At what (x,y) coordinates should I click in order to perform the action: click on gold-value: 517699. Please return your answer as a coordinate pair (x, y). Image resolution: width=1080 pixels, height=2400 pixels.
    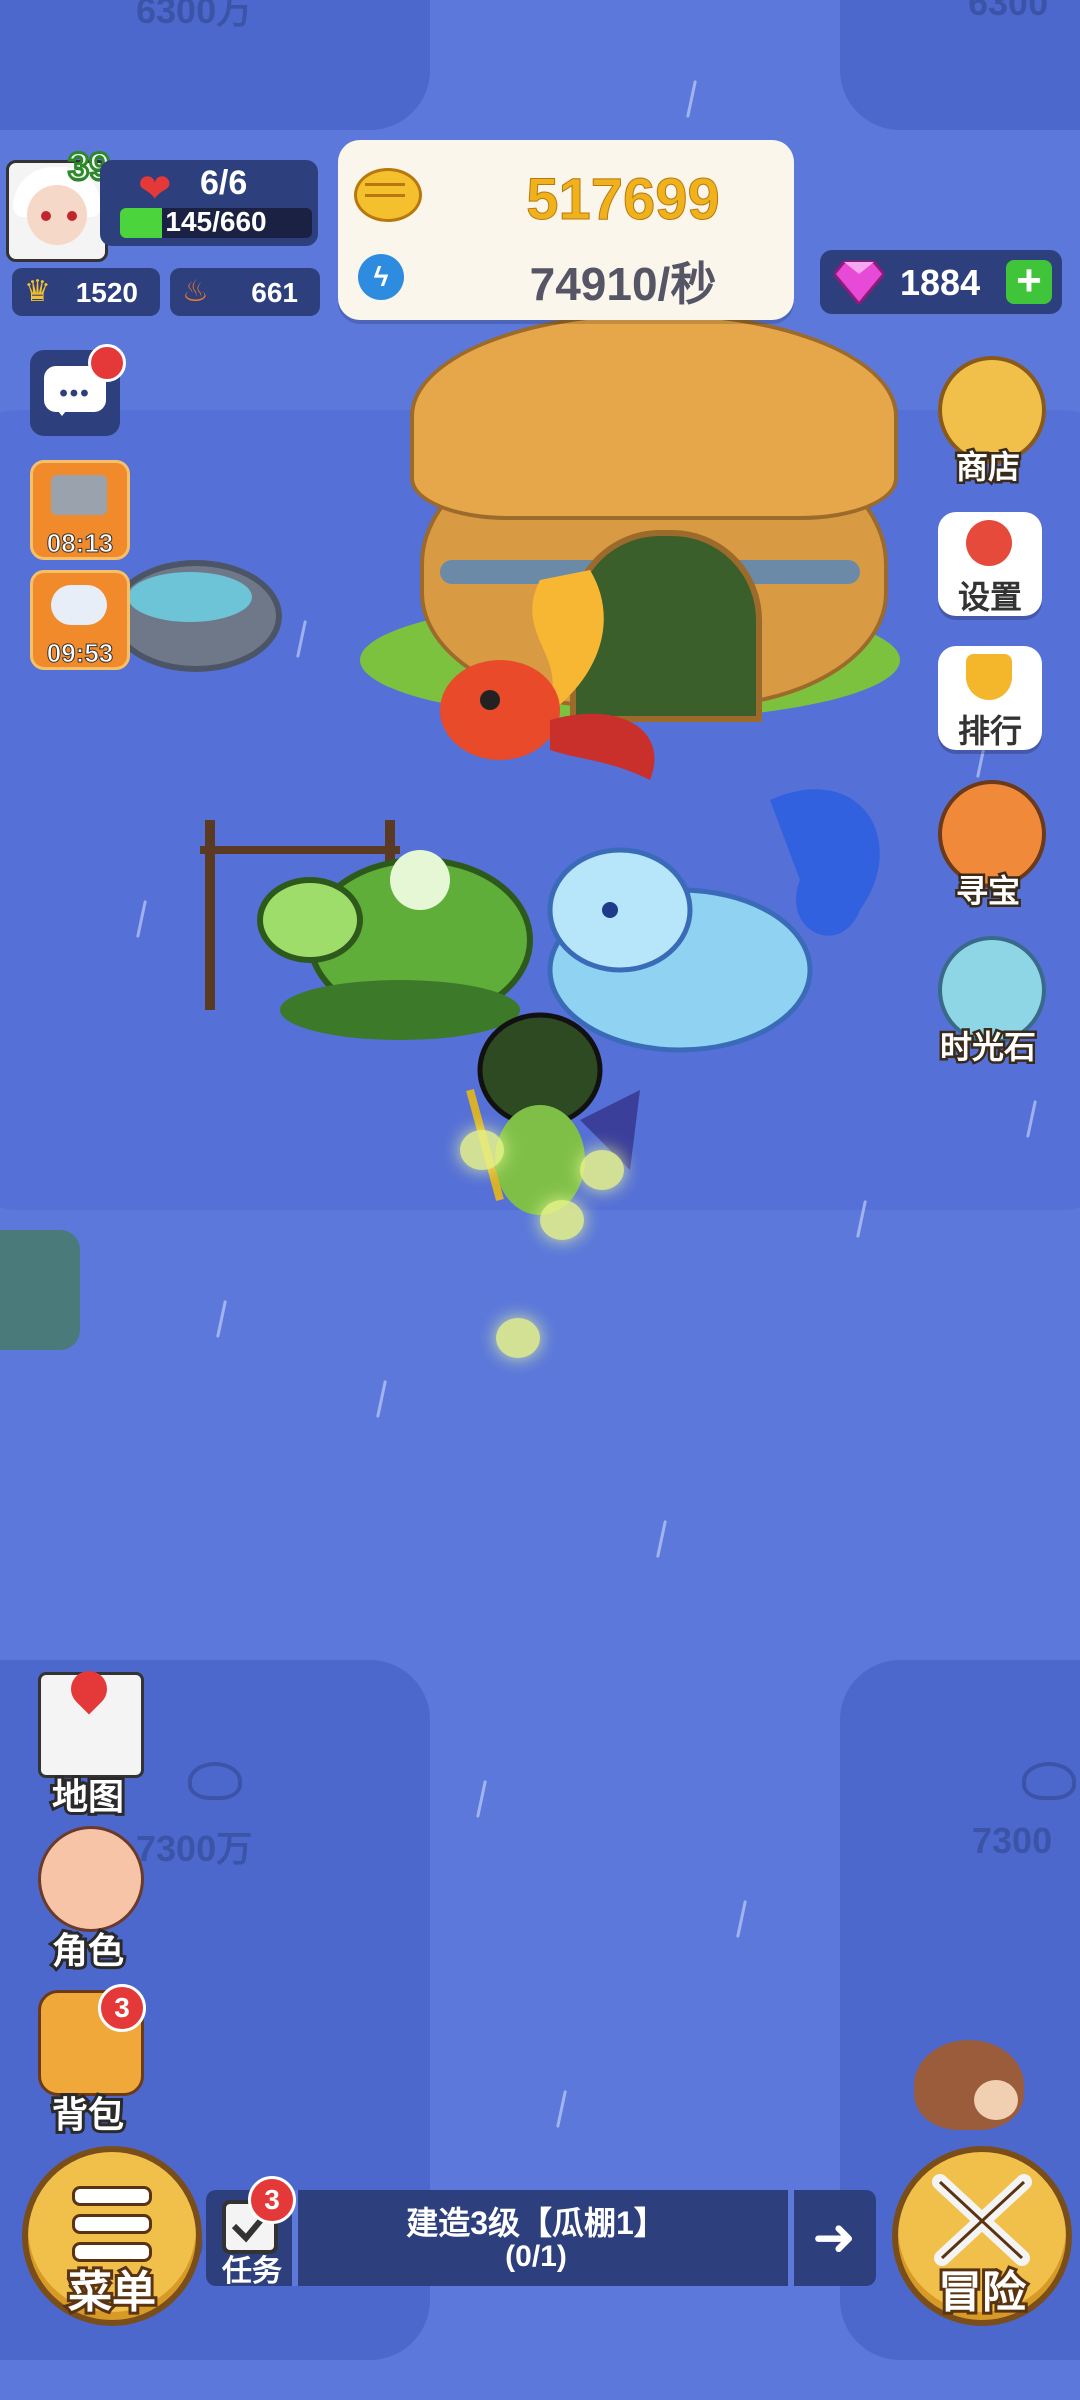
    Looking at the image, I should click on (623, 200).